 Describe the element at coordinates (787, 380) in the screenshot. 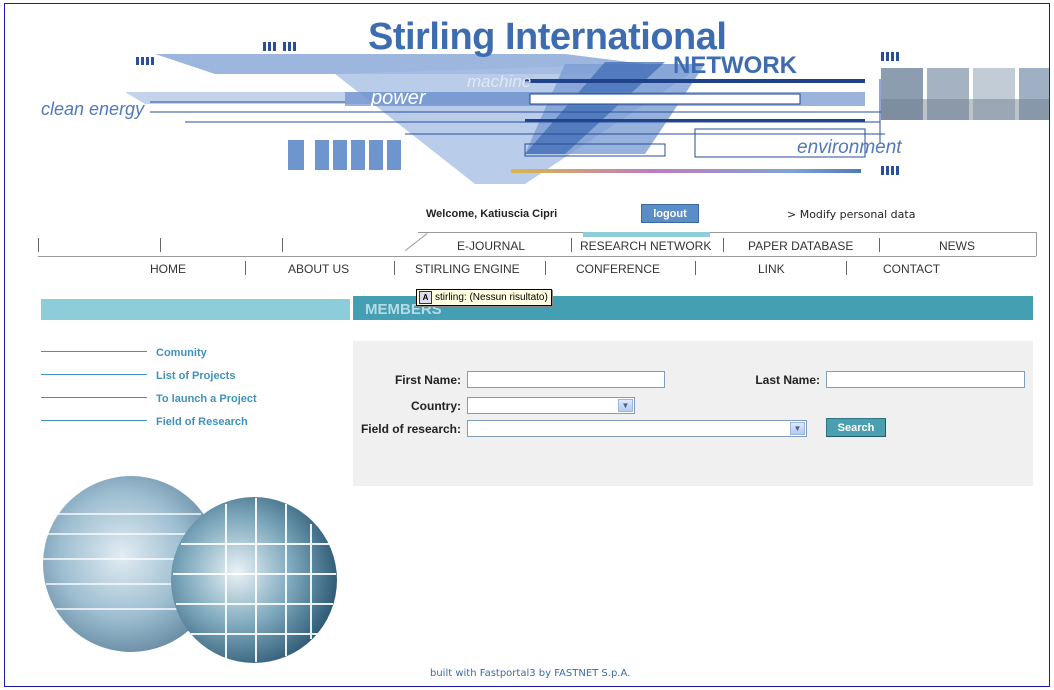

I see `last-name-label: Last Name:` at that location.